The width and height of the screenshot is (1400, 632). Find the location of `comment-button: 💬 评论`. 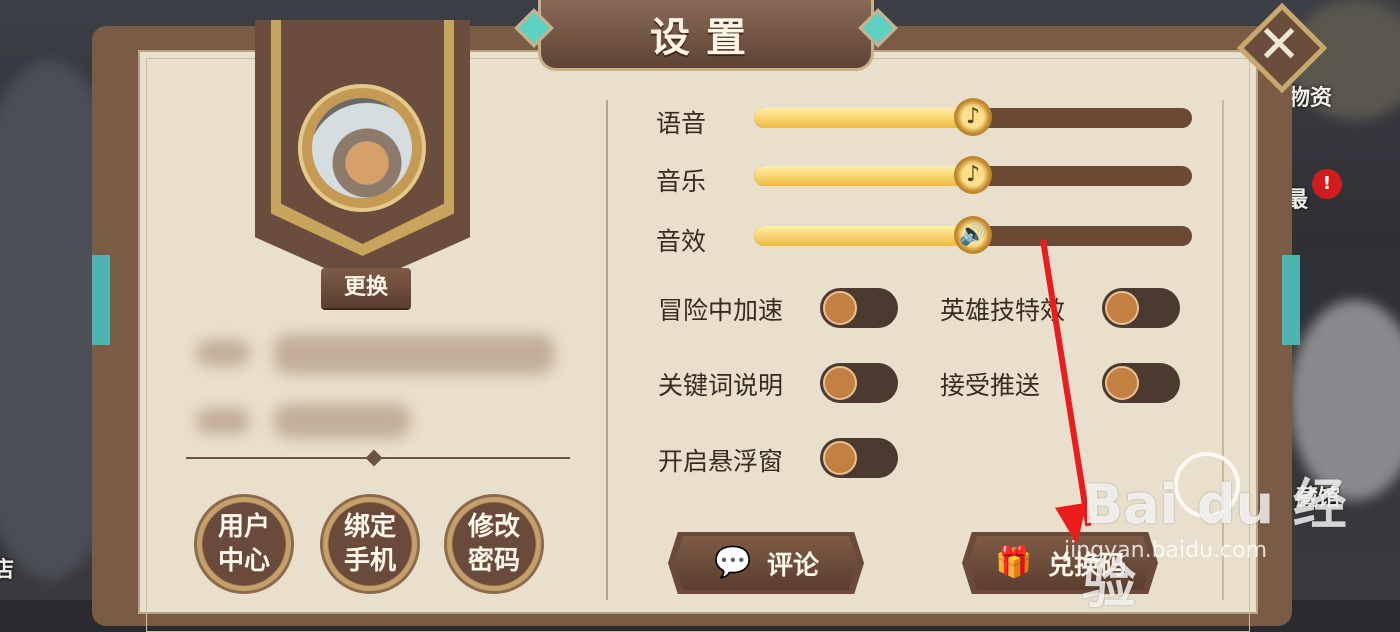

comment-button: 💬 评论 is located at coordinates (766, 563).